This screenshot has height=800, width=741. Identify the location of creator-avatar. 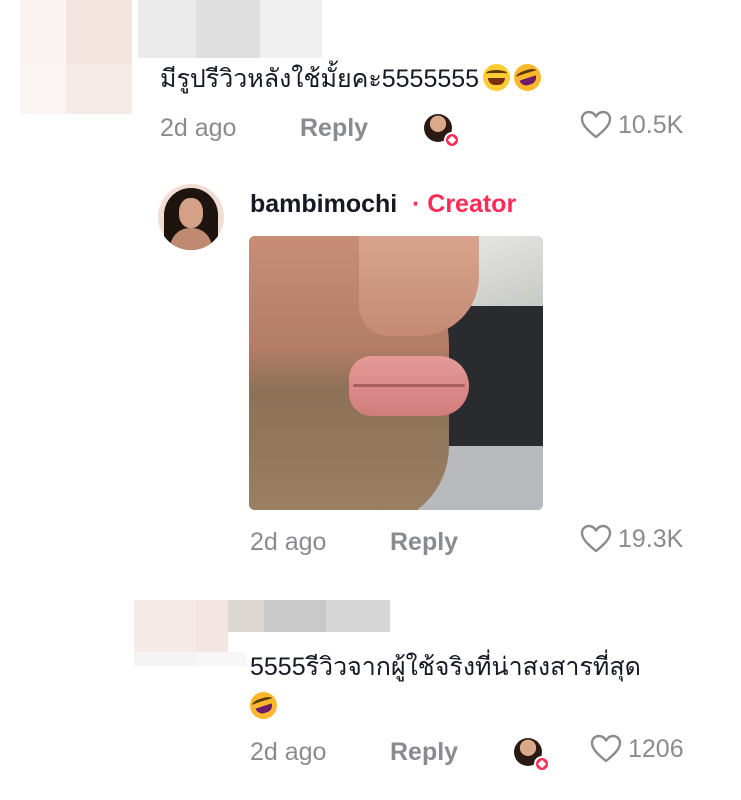
(191, 217).